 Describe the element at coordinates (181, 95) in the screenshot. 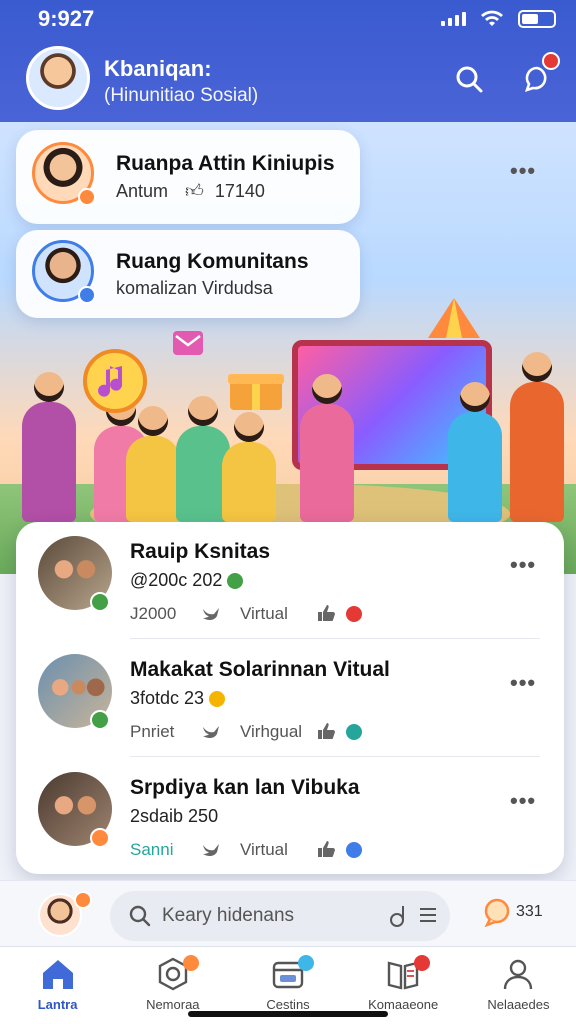

I see `header-subtitle: (Hinunitiao Sosial)` at that location.